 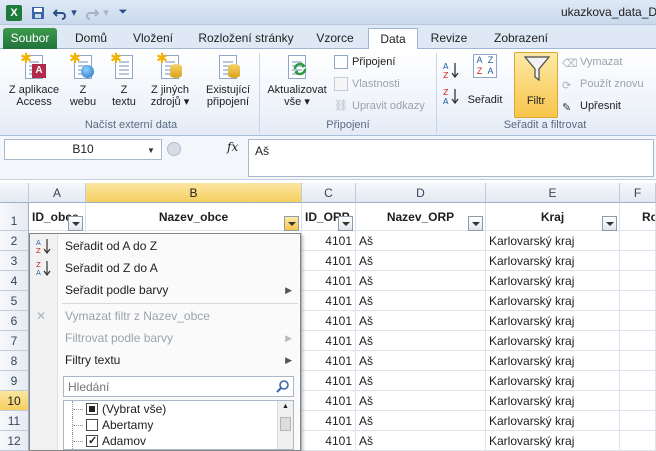 What do you see at coordinates (285, 424) in the screenshot?
I see `scroll-thumb` at bounding box center [285, 424].